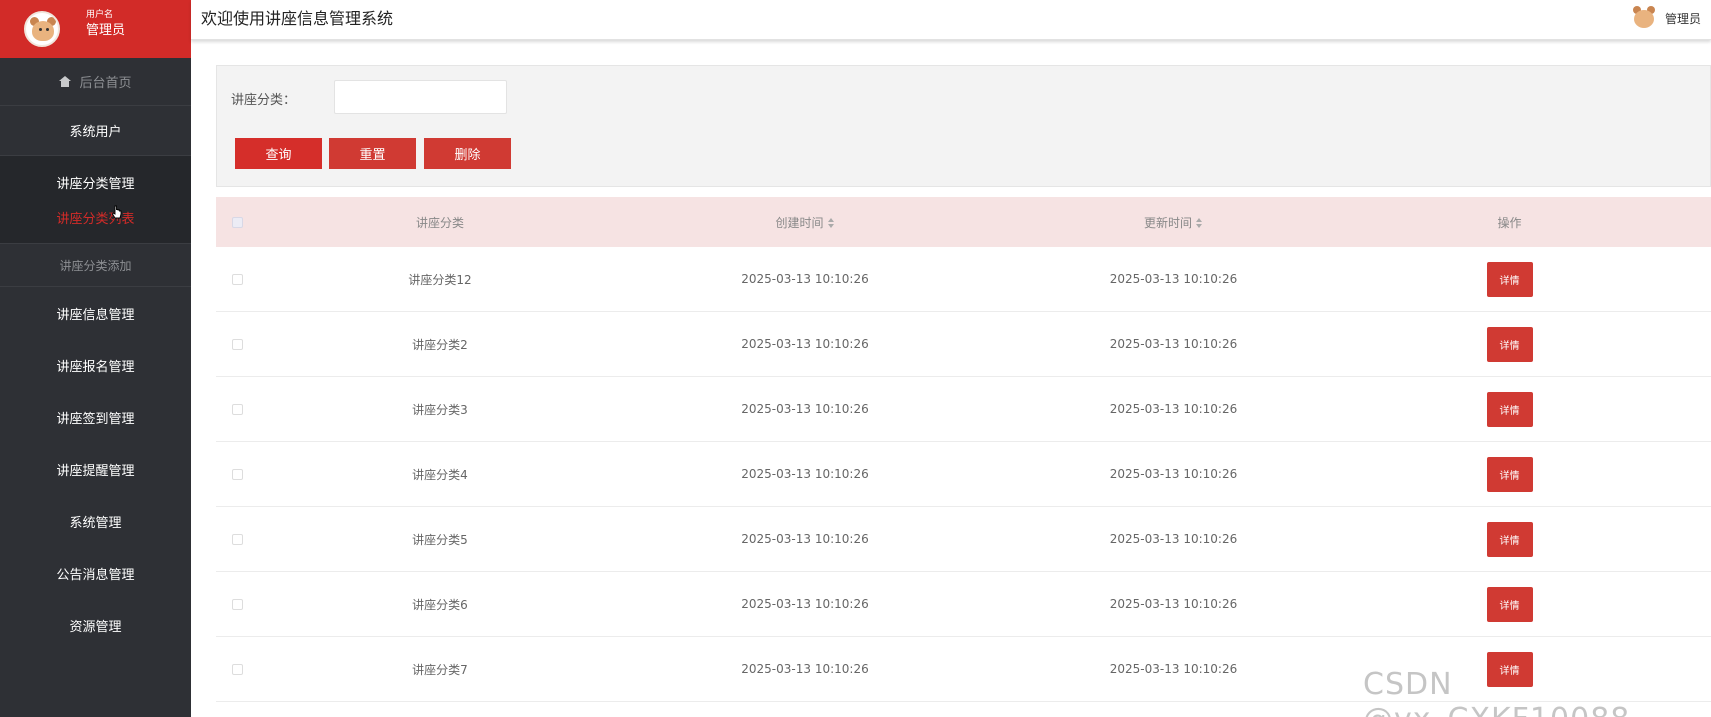 The height and width of the screenshot is (717, 1711). What do you see at coordinates (467, 153) in the screenshot?
I see `delete-button: 删除` at bounding box center [467, 153].